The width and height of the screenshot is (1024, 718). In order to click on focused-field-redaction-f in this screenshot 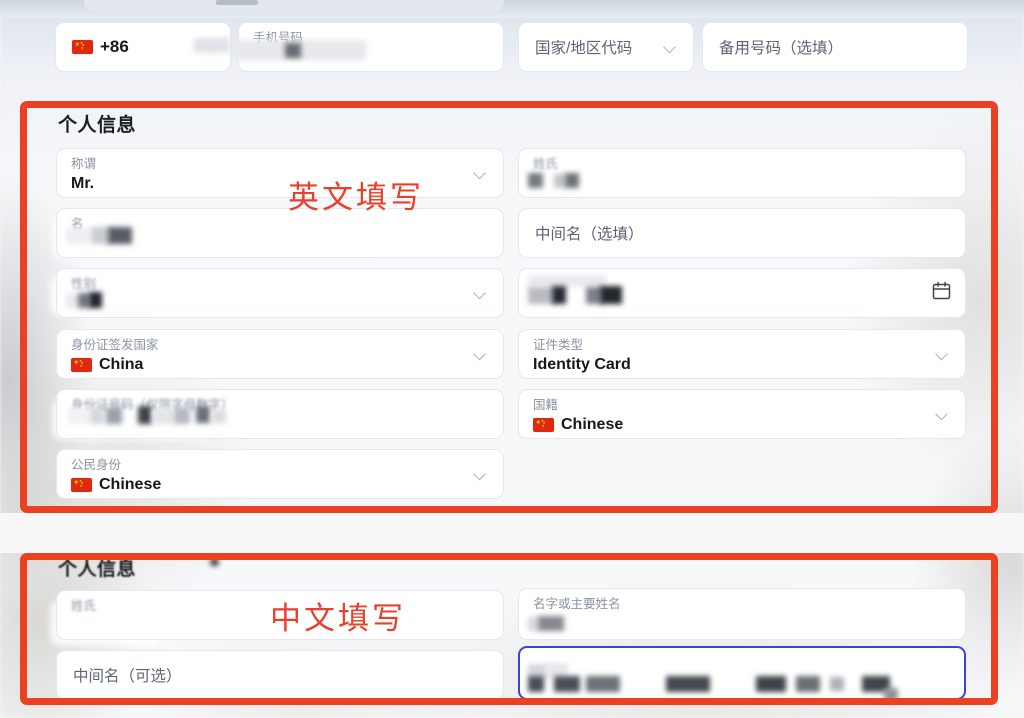, I will do `click(688, 684)`.